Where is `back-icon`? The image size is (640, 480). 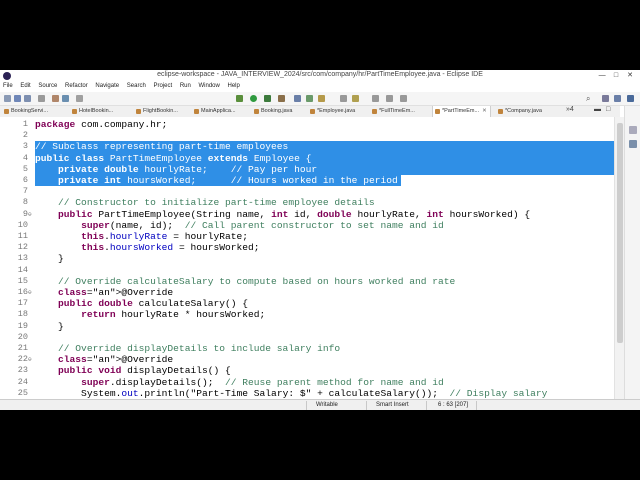 back-icon is located at coordinates (389, 98).